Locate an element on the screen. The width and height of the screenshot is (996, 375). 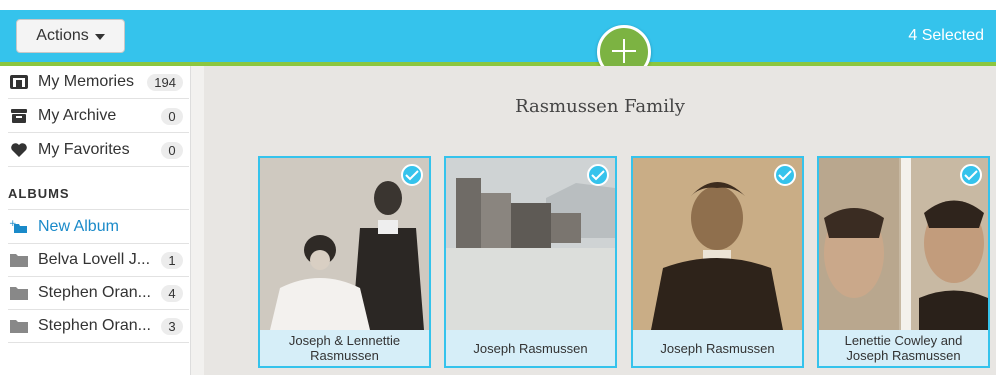
album-item: Stephen Oran... 3 is located at coordinates (98, 326).